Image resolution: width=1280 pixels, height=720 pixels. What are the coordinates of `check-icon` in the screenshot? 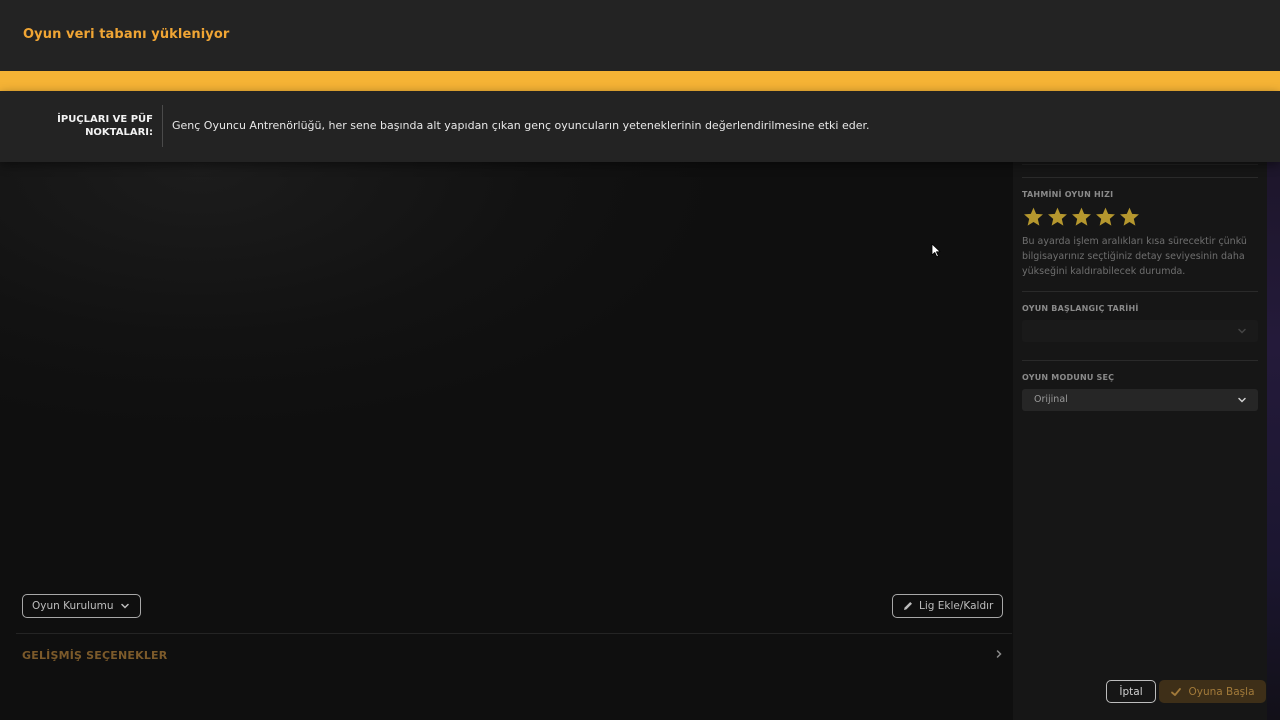 It's located at (1176, 691).